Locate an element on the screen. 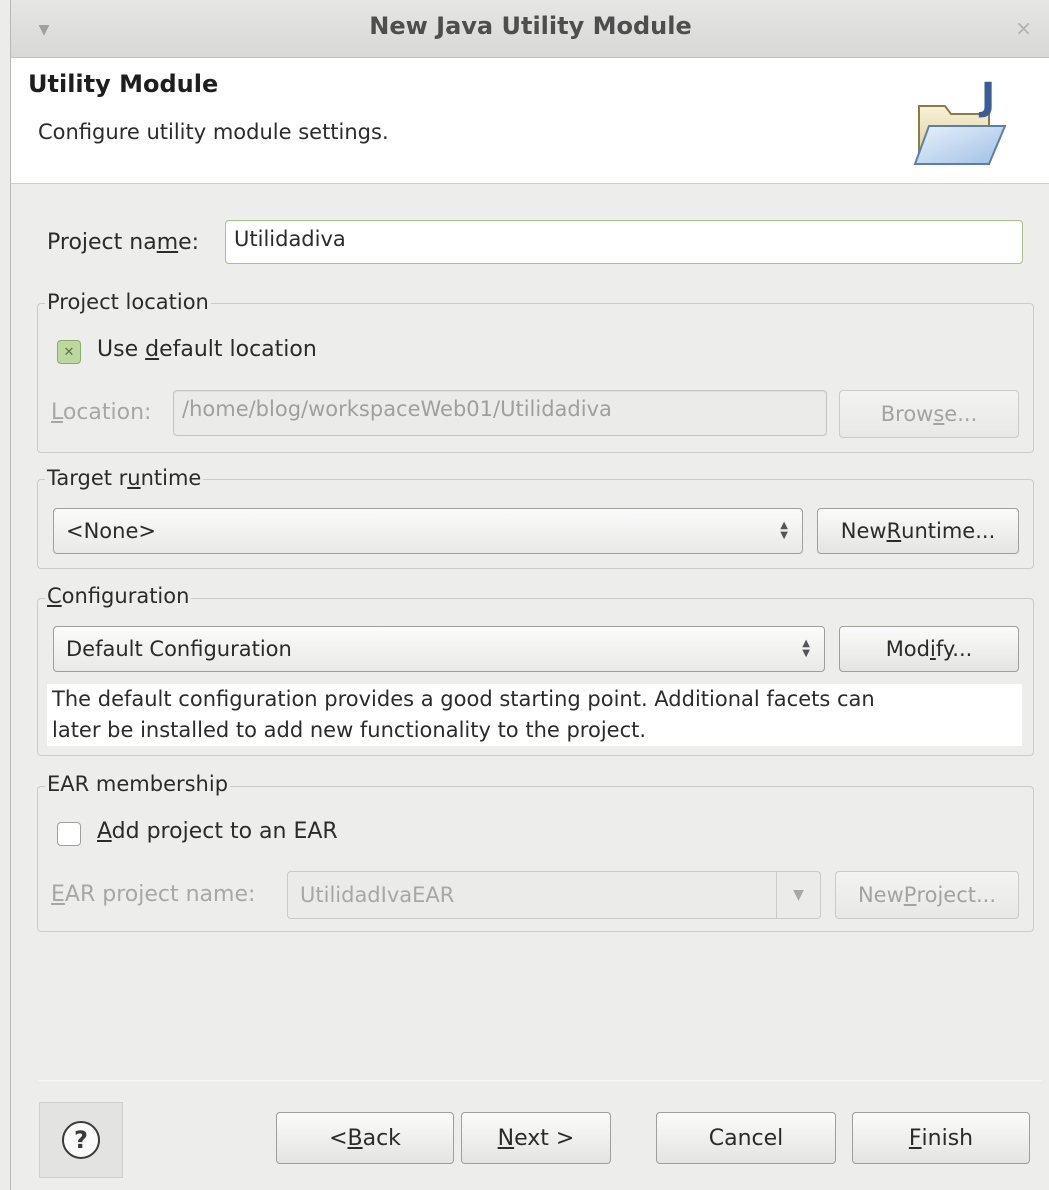 This screenshot has width=1049, height=1190. target-runtime-label: Target runtime is located at coordinates (124, 478).